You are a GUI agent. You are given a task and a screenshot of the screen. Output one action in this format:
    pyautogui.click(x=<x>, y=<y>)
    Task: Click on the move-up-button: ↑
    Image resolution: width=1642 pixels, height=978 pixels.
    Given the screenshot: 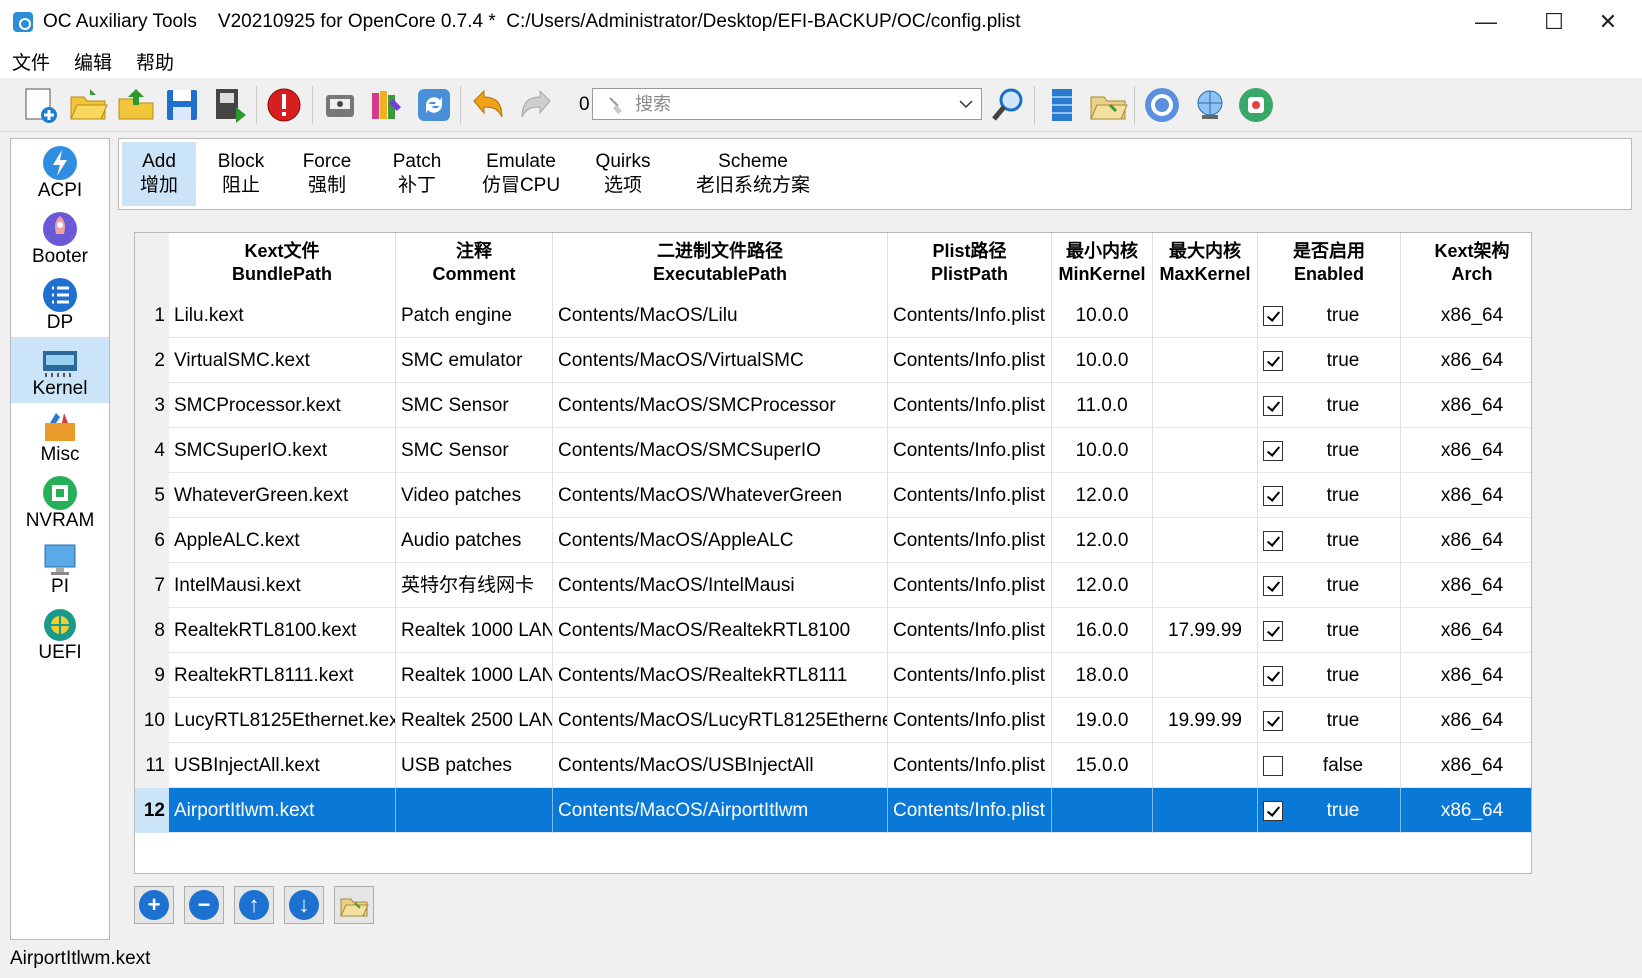 What is the action you would take?
    pyautogui.click(x=254, y=905)
    